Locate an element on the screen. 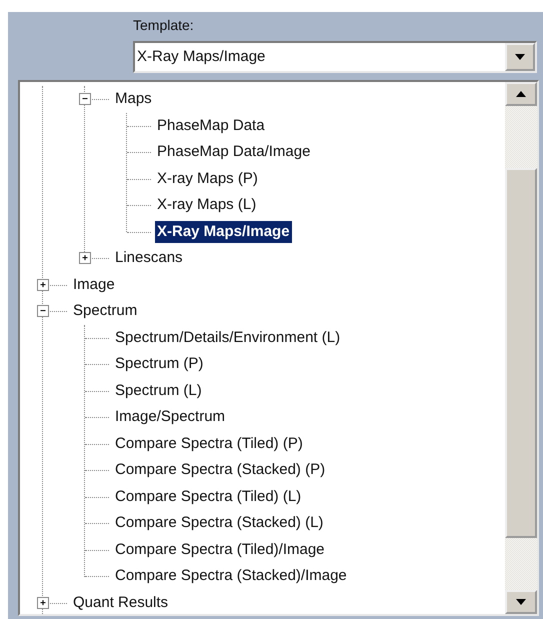  template-label: Template: is located at coordinates (163, 25).